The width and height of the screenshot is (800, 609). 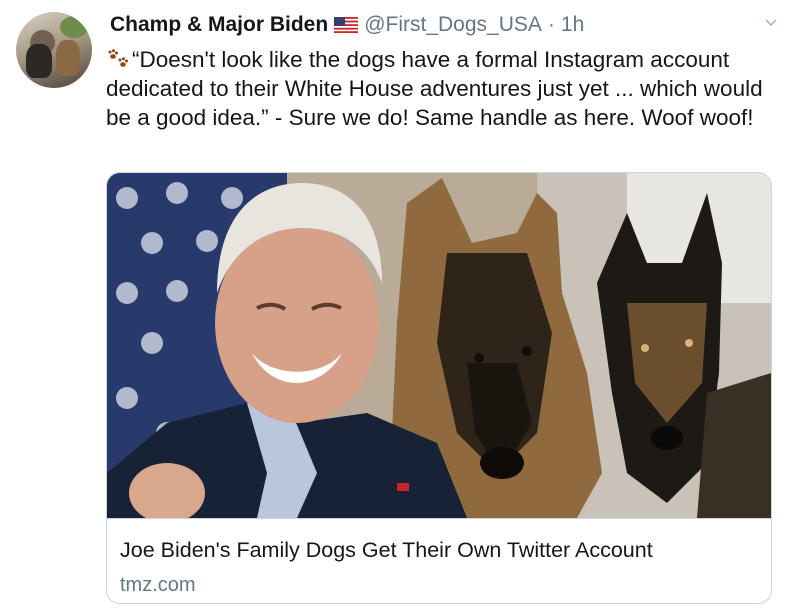 I want to click on tweet-header: Champ & Major Biden @First_Dogs_USA · 1h, so click(x=435, y=25).